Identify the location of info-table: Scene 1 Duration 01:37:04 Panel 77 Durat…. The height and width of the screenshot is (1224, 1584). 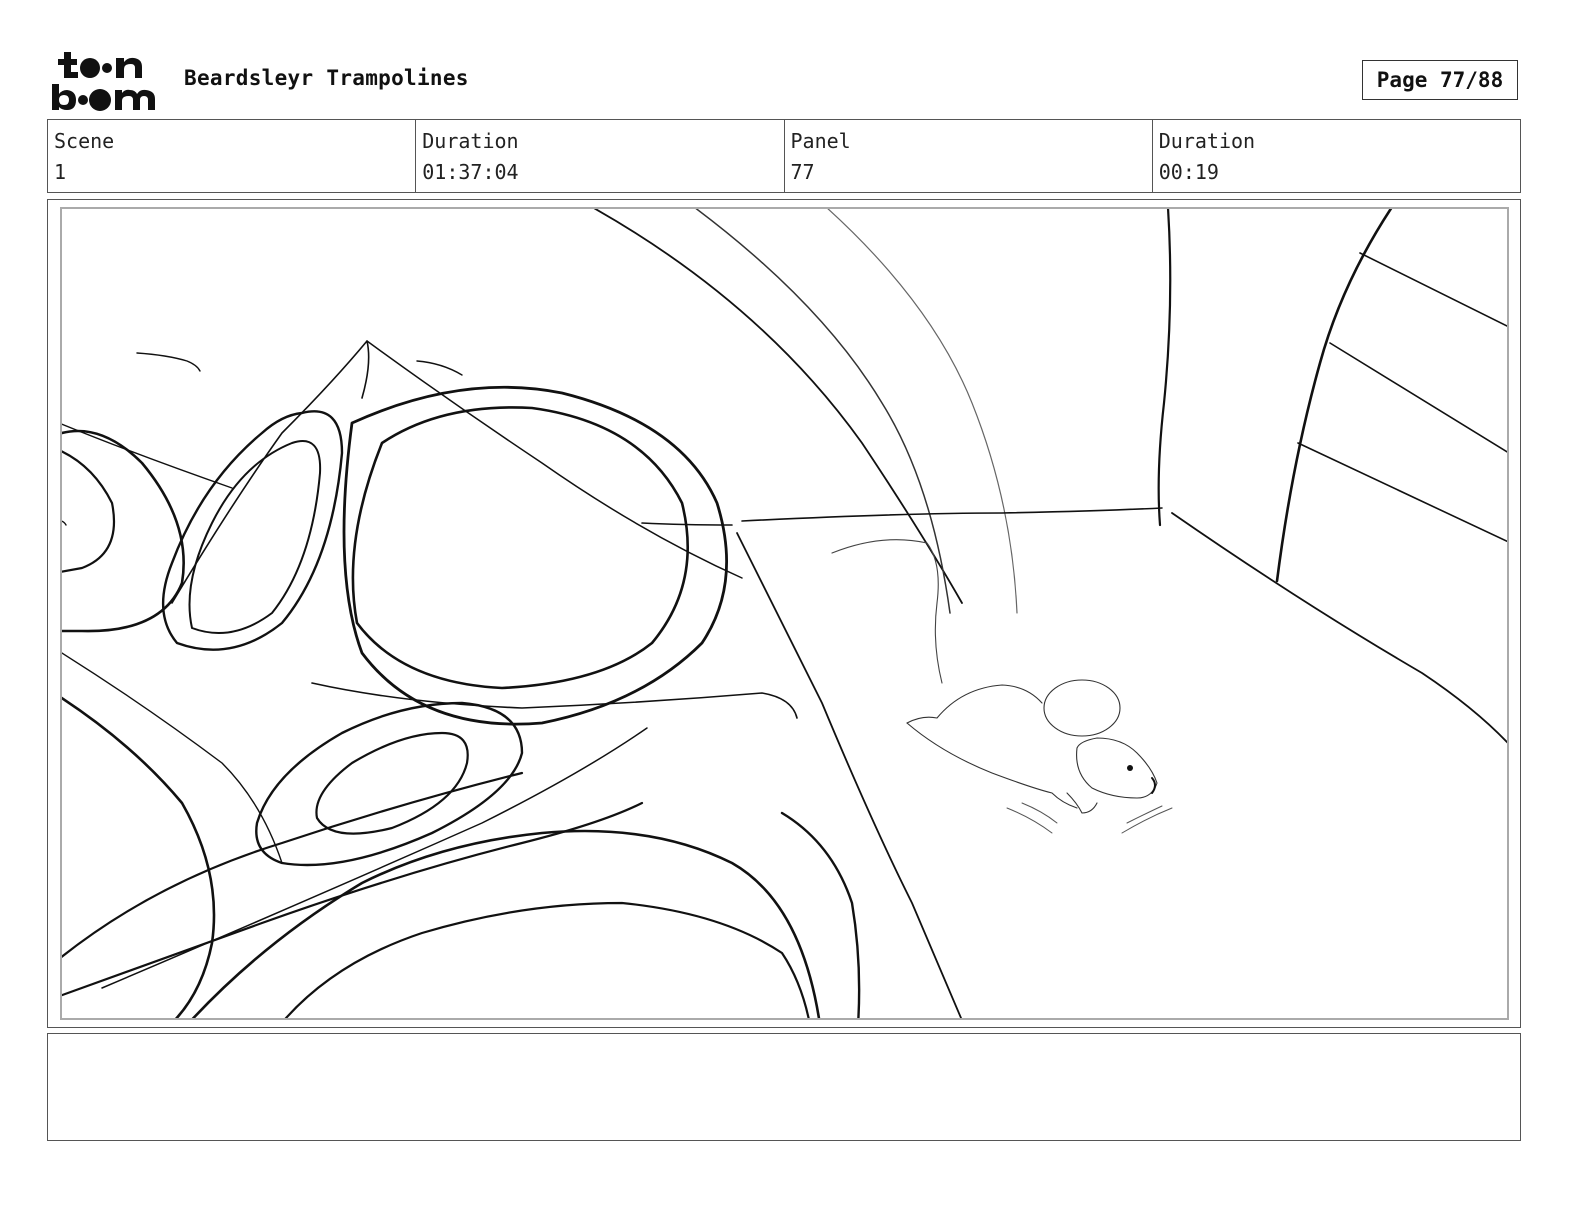
(784, 156).